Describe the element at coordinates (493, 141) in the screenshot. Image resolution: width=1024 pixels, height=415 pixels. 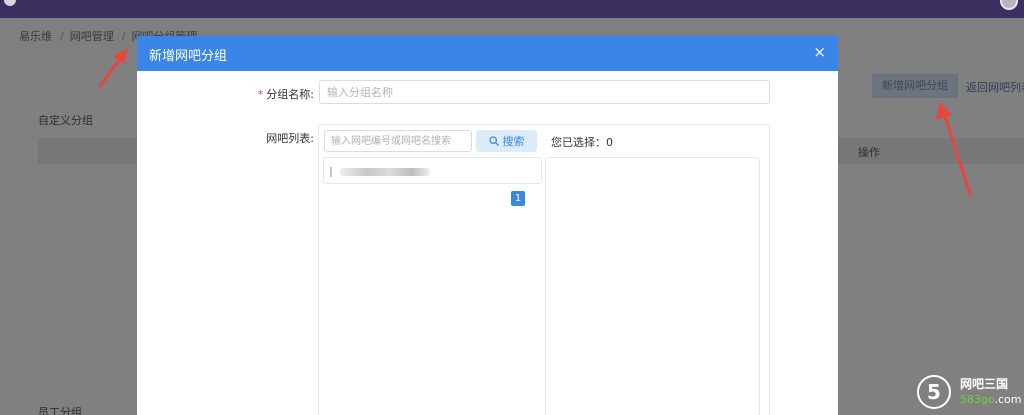
I see `search-icon` at that location.